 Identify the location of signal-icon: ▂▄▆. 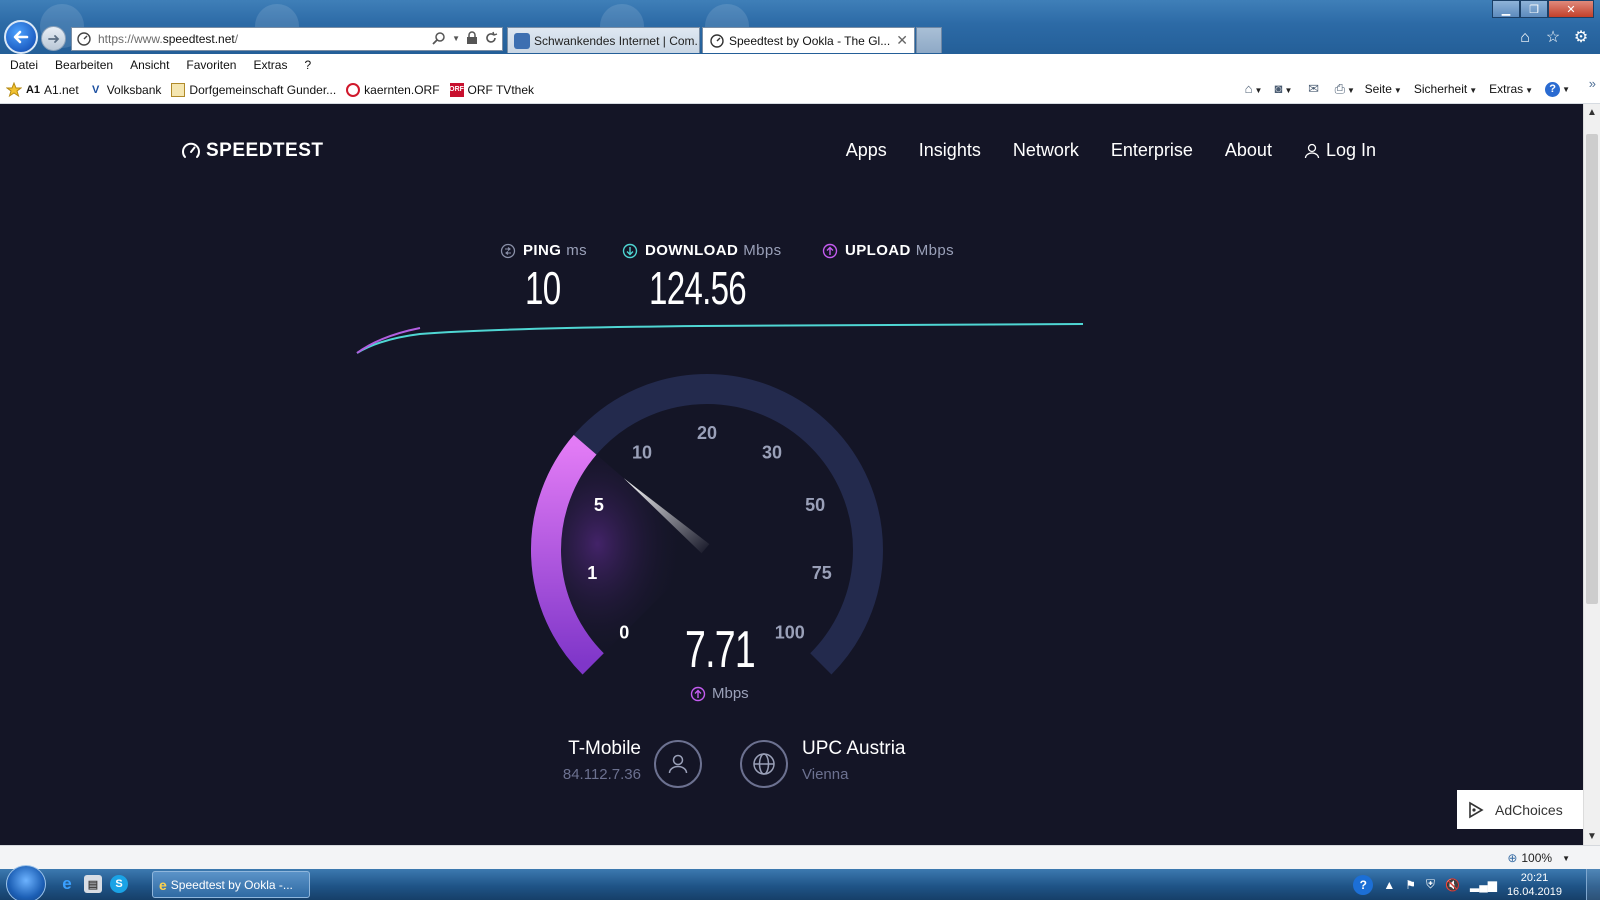
(1483, 885).